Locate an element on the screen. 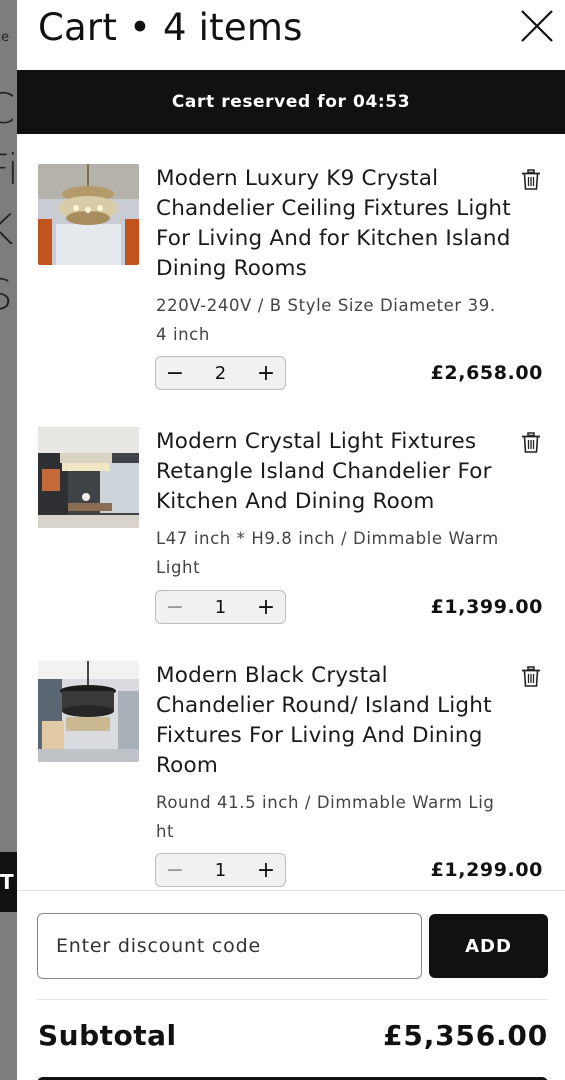 This screenshot has width=565, height=1080. background-page-overlay: ce C Fi Ki S T is located at coordinates (8, 540).